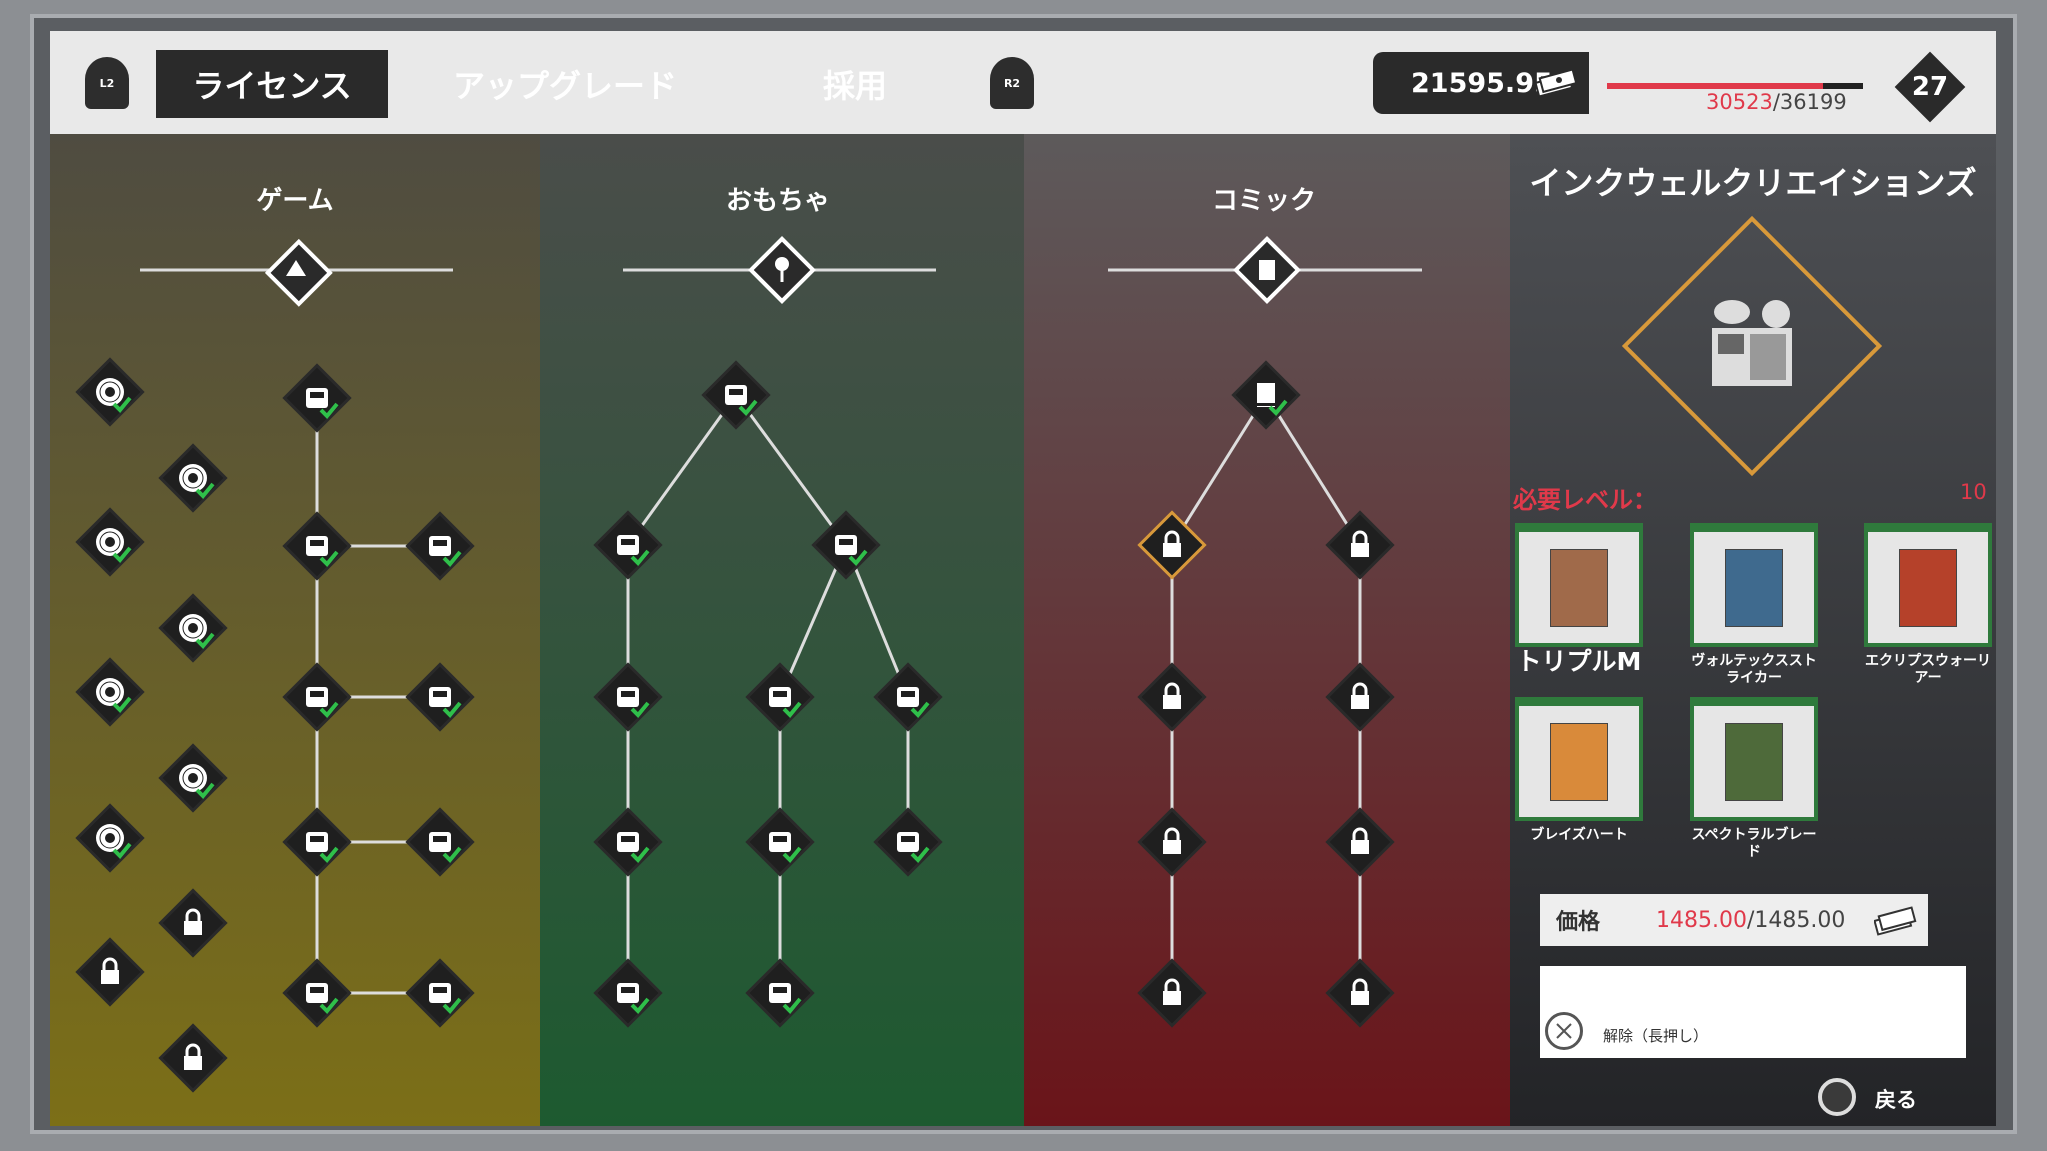  I want to click on tree-node-robot, so click(780, 842).